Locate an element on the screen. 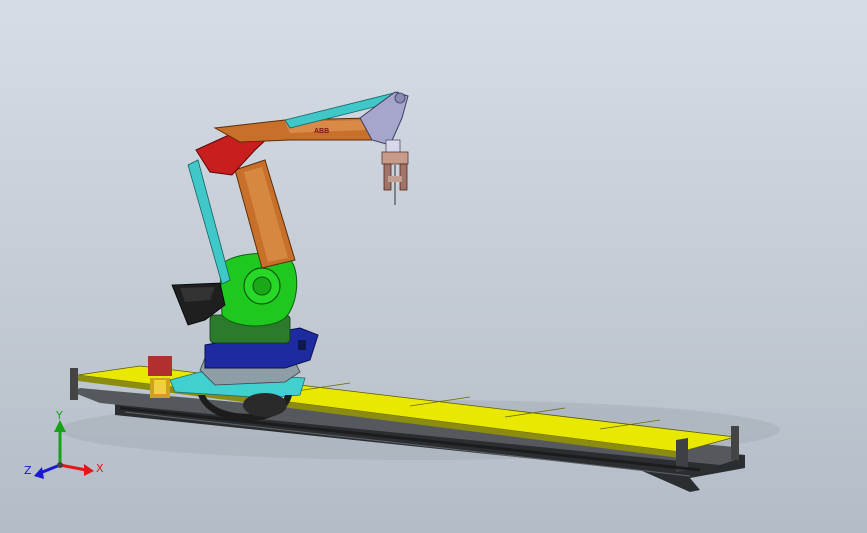  coordinate-triad: Y X Z is located at coordinates (64, 444).